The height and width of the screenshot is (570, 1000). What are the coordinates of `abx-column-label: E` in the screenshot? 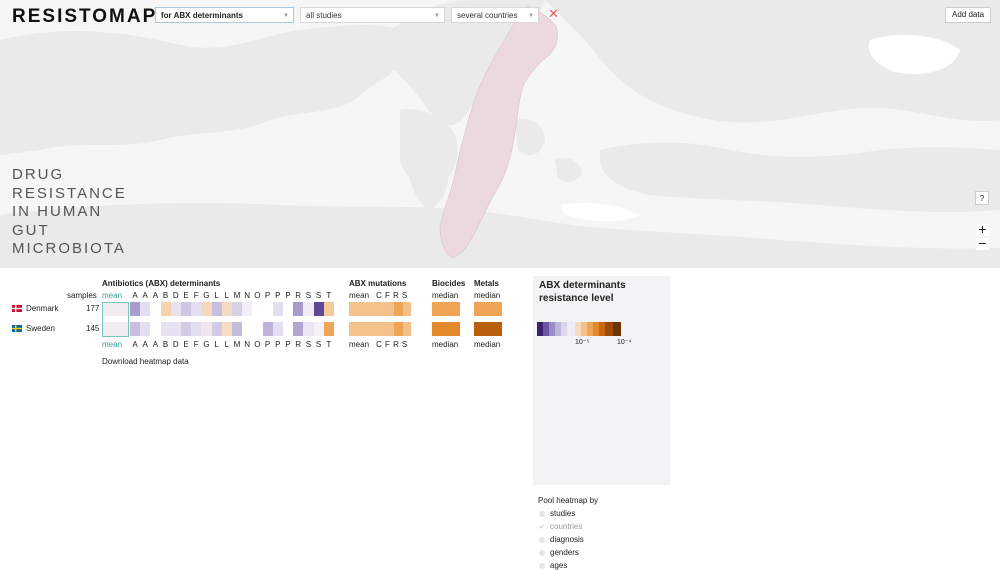 It's located at (186, 295).